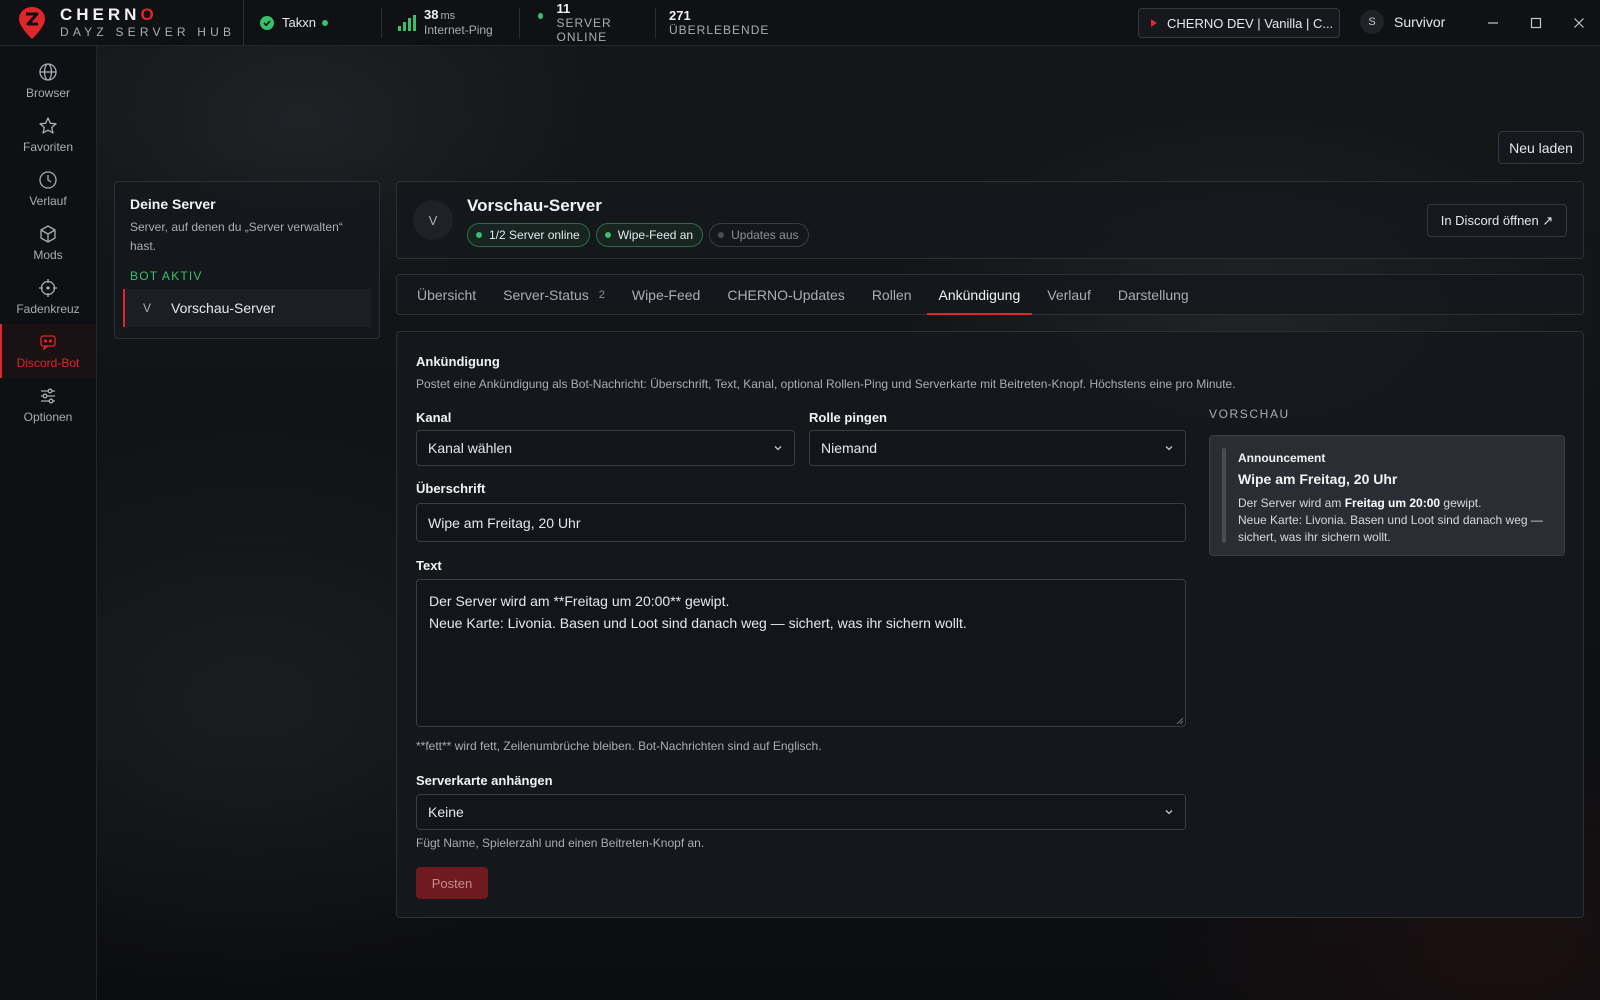 The image size is (1600, 1000). What do you see at coordinates (1541, 147) in the screenshot?
I see `reload-button: Neu laden` at bounding box center [1541, 147].